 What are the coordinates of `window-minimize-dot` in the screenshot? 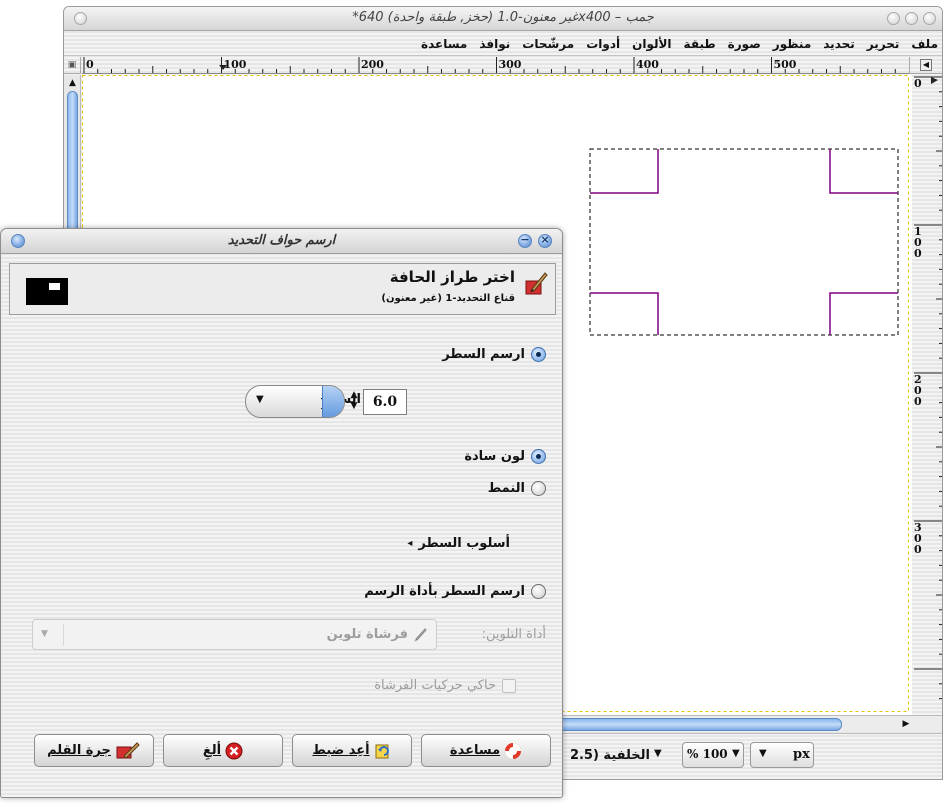 It's located at (911, 18).